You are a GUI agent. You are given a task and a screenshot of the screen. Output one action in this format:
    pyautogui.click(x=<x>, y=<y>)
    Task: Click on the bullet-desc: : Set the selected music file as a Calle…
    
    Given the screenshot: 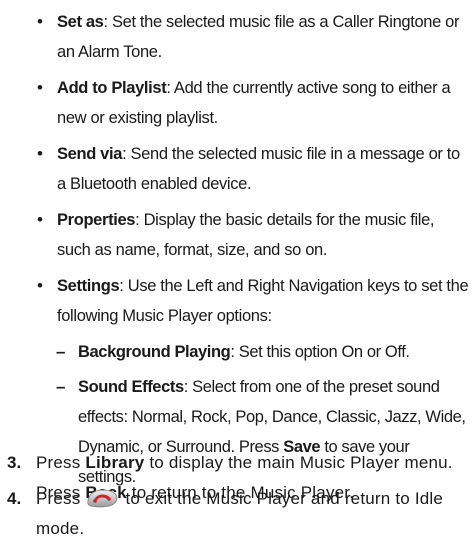 What is the action you would take?
    pyautogui.click(x=258, y=37)
    